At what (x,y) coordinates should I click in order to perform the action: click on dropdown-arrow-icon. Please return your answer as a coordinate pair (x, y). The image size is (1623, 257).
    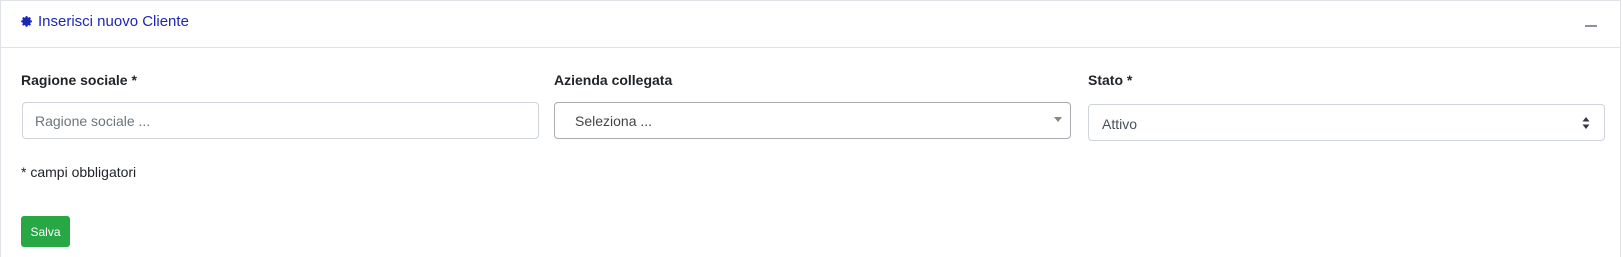
    Looking at the image, I should click on (1058, 119).